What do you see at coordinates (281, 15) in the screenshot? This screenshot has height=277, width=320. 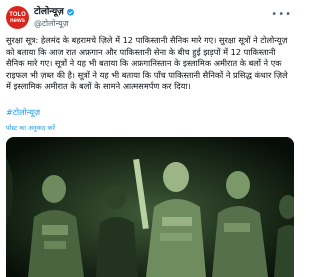 I see `more-options-icon: •••` at bounding box center [281, 15].